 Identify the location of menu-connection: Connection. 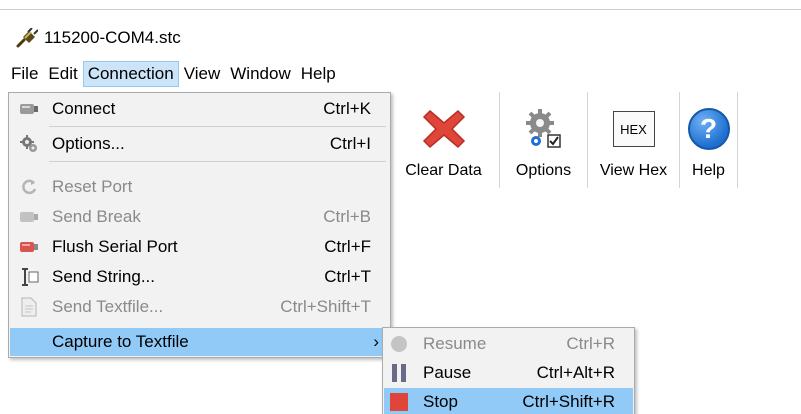
(130, 74).